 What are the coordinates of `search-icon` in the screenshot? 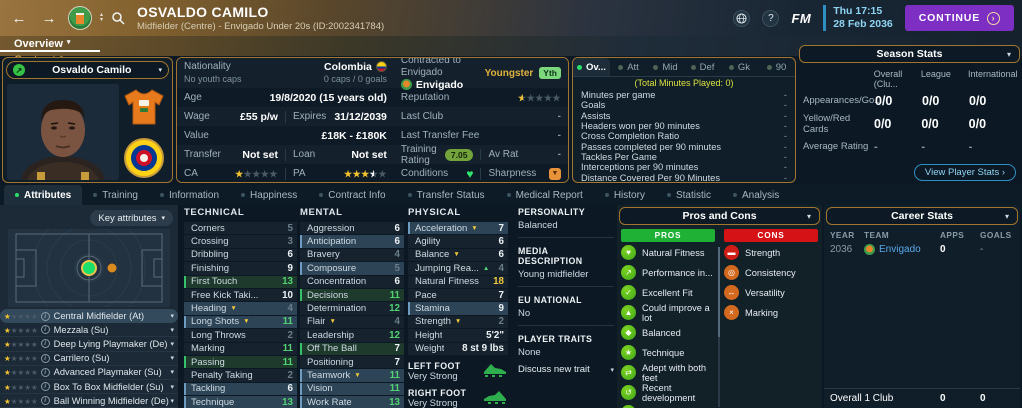 It's located at (118, 18).